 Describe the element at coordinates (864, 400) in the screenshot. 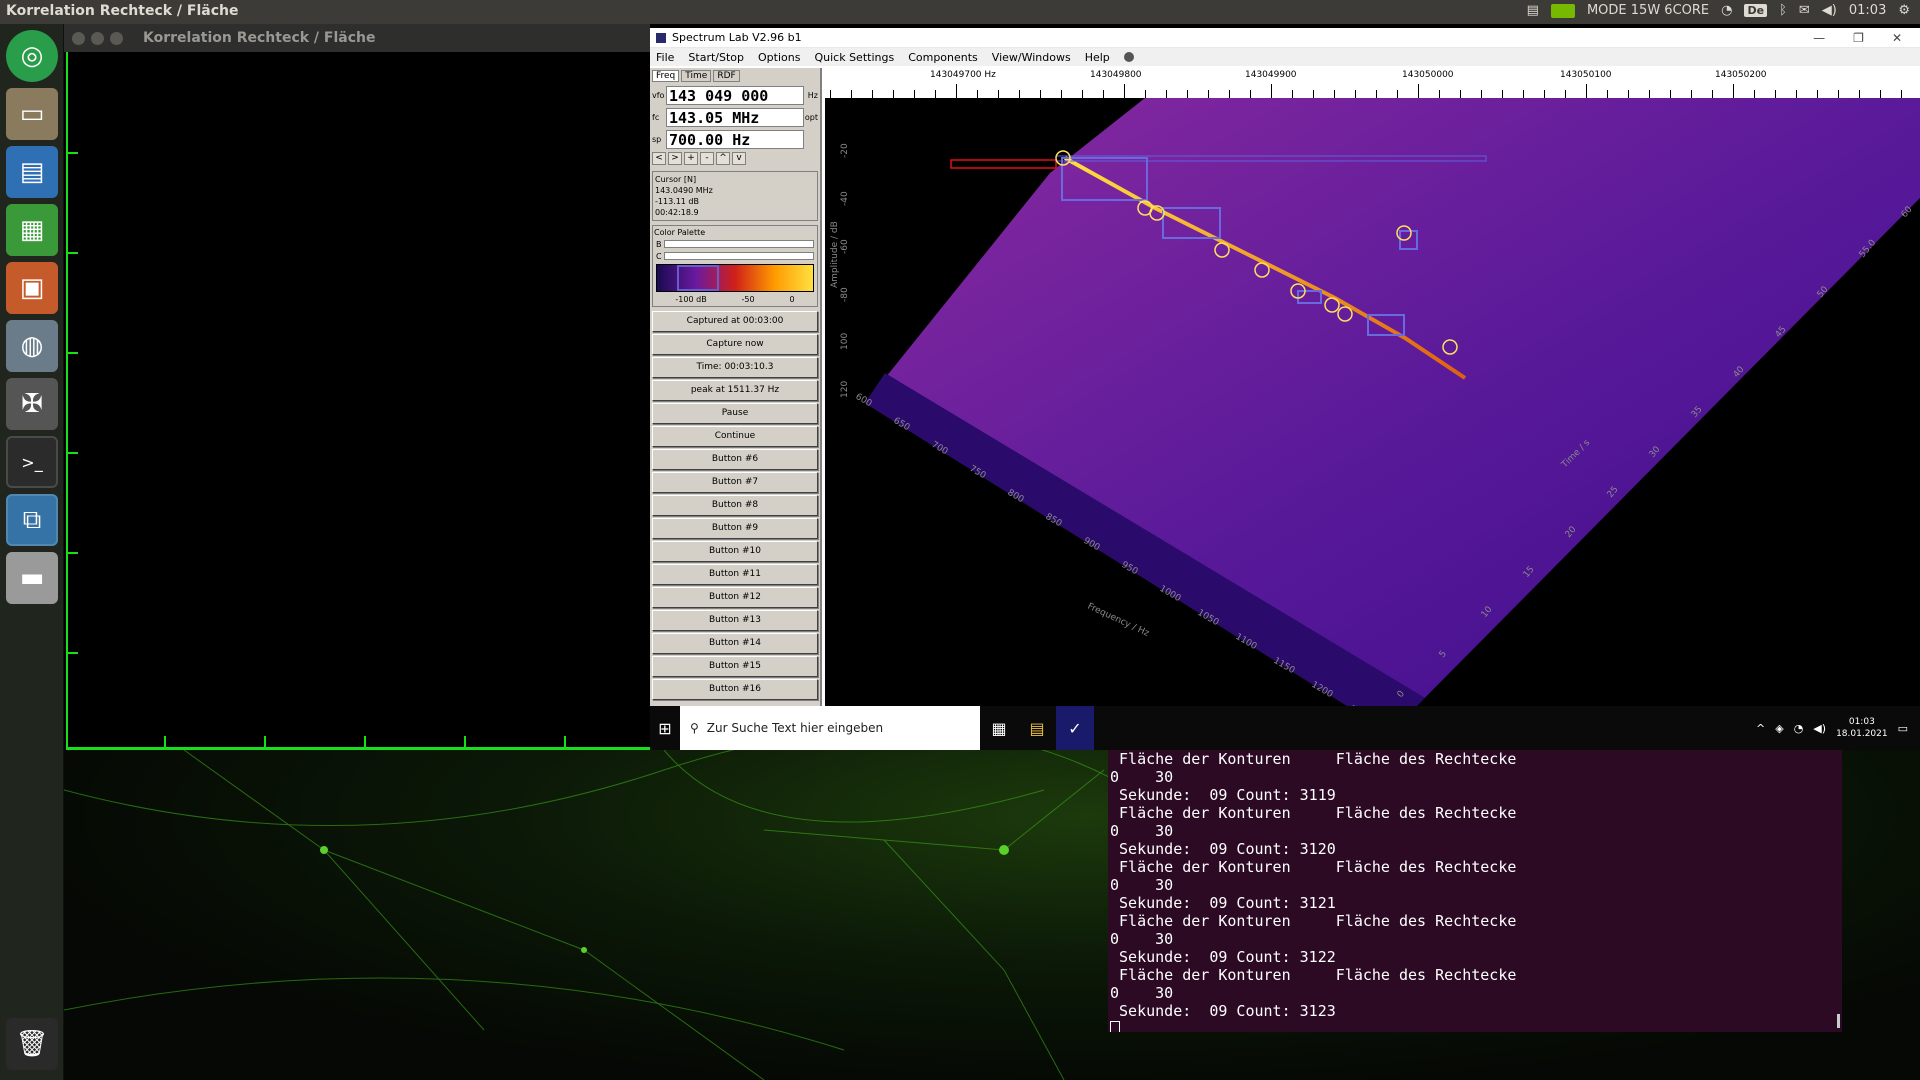

I see `frequency-tick-label: 600` at that location.